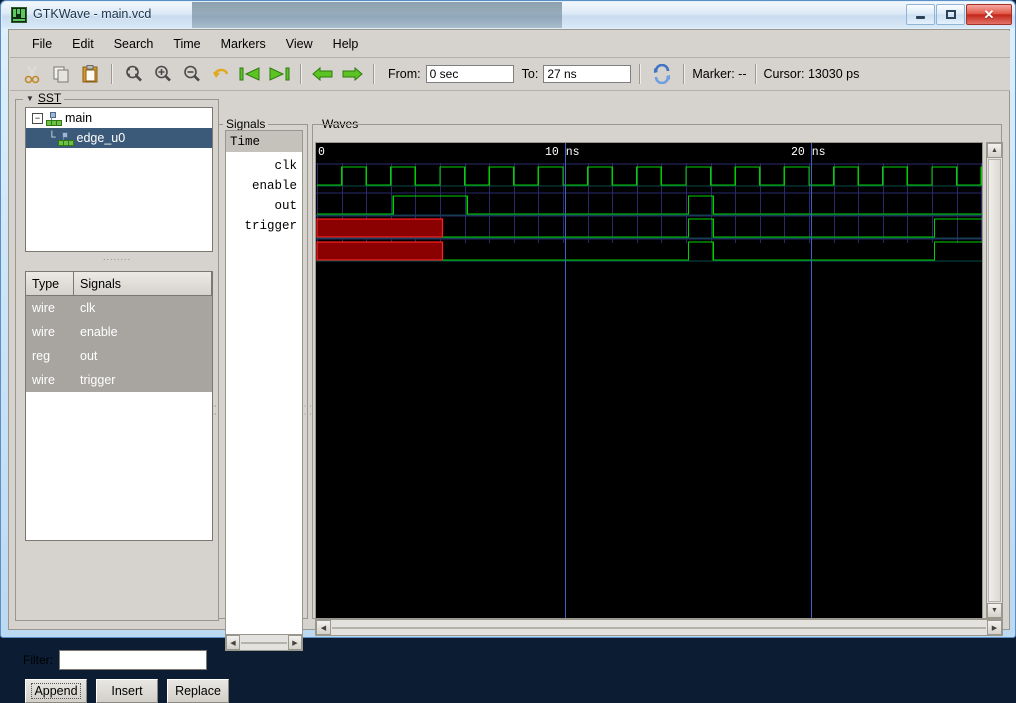 Image resolution: width=1016 pixels, height=703 pixels. What do you see at coordinates (89, 74) in the screenshot?
I see `paste-button` at bounding box center [89, 74].